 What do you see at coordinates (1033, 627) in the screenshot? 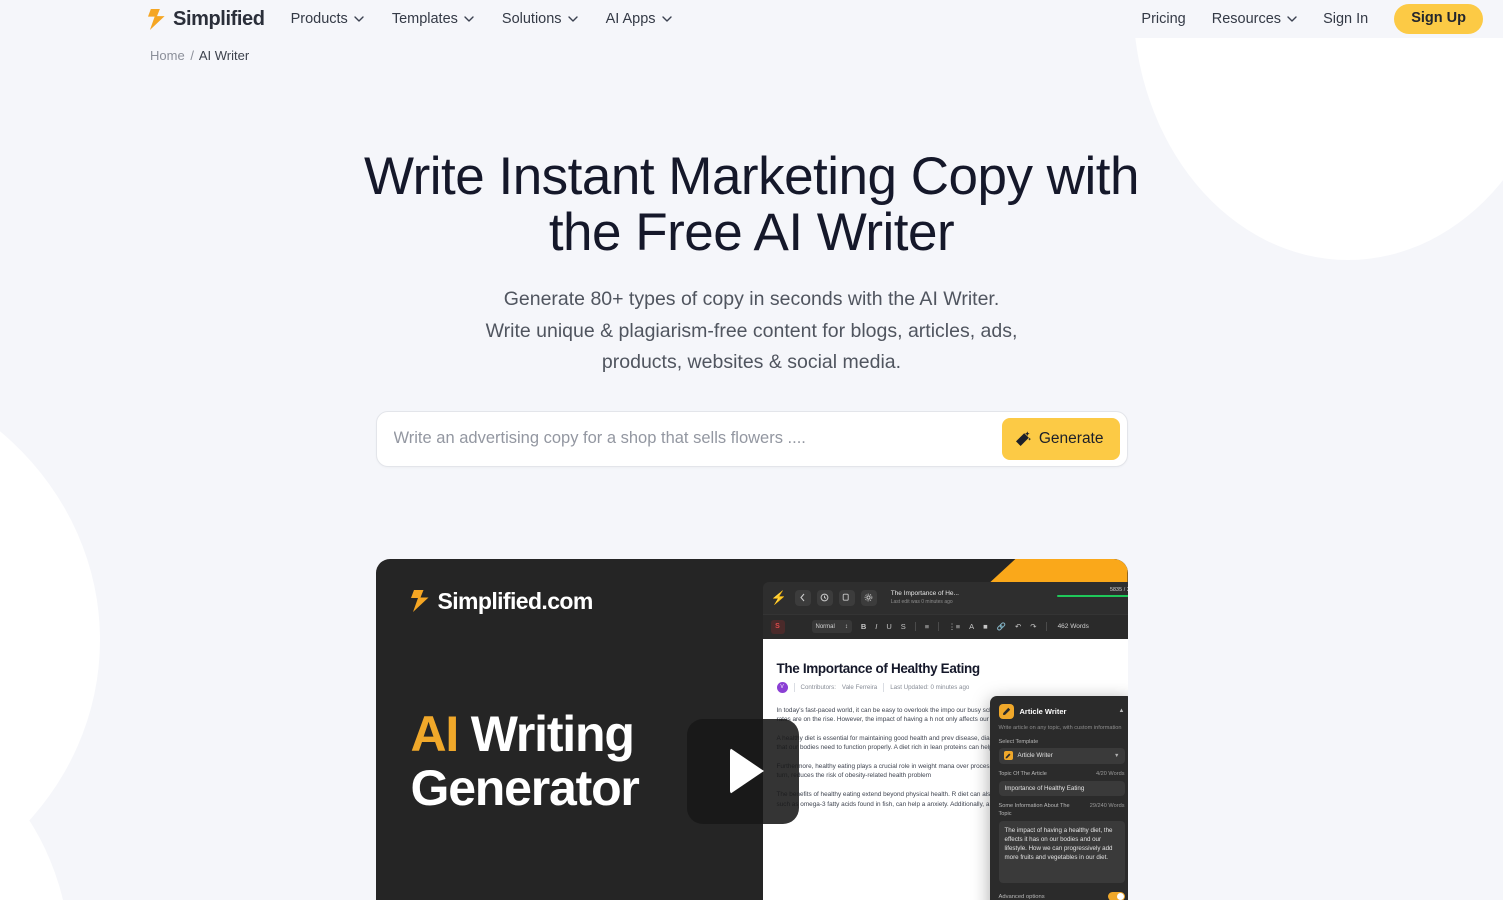
I see `redo-icon: ↷` at bounding box center [1033, 627].